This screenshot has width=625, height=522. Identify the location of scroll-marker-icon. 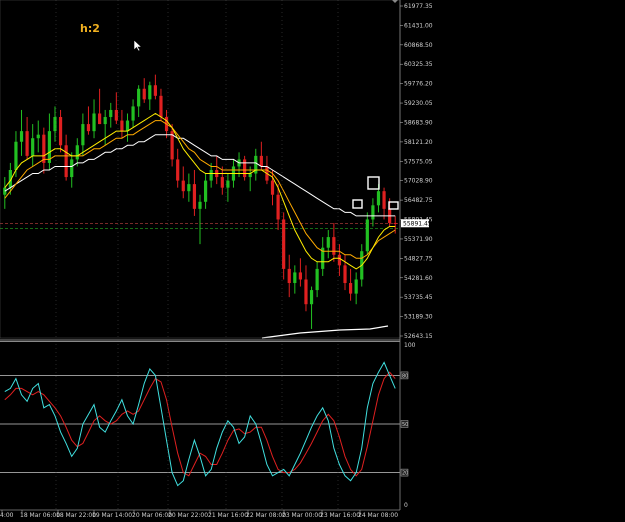
(395, 1).